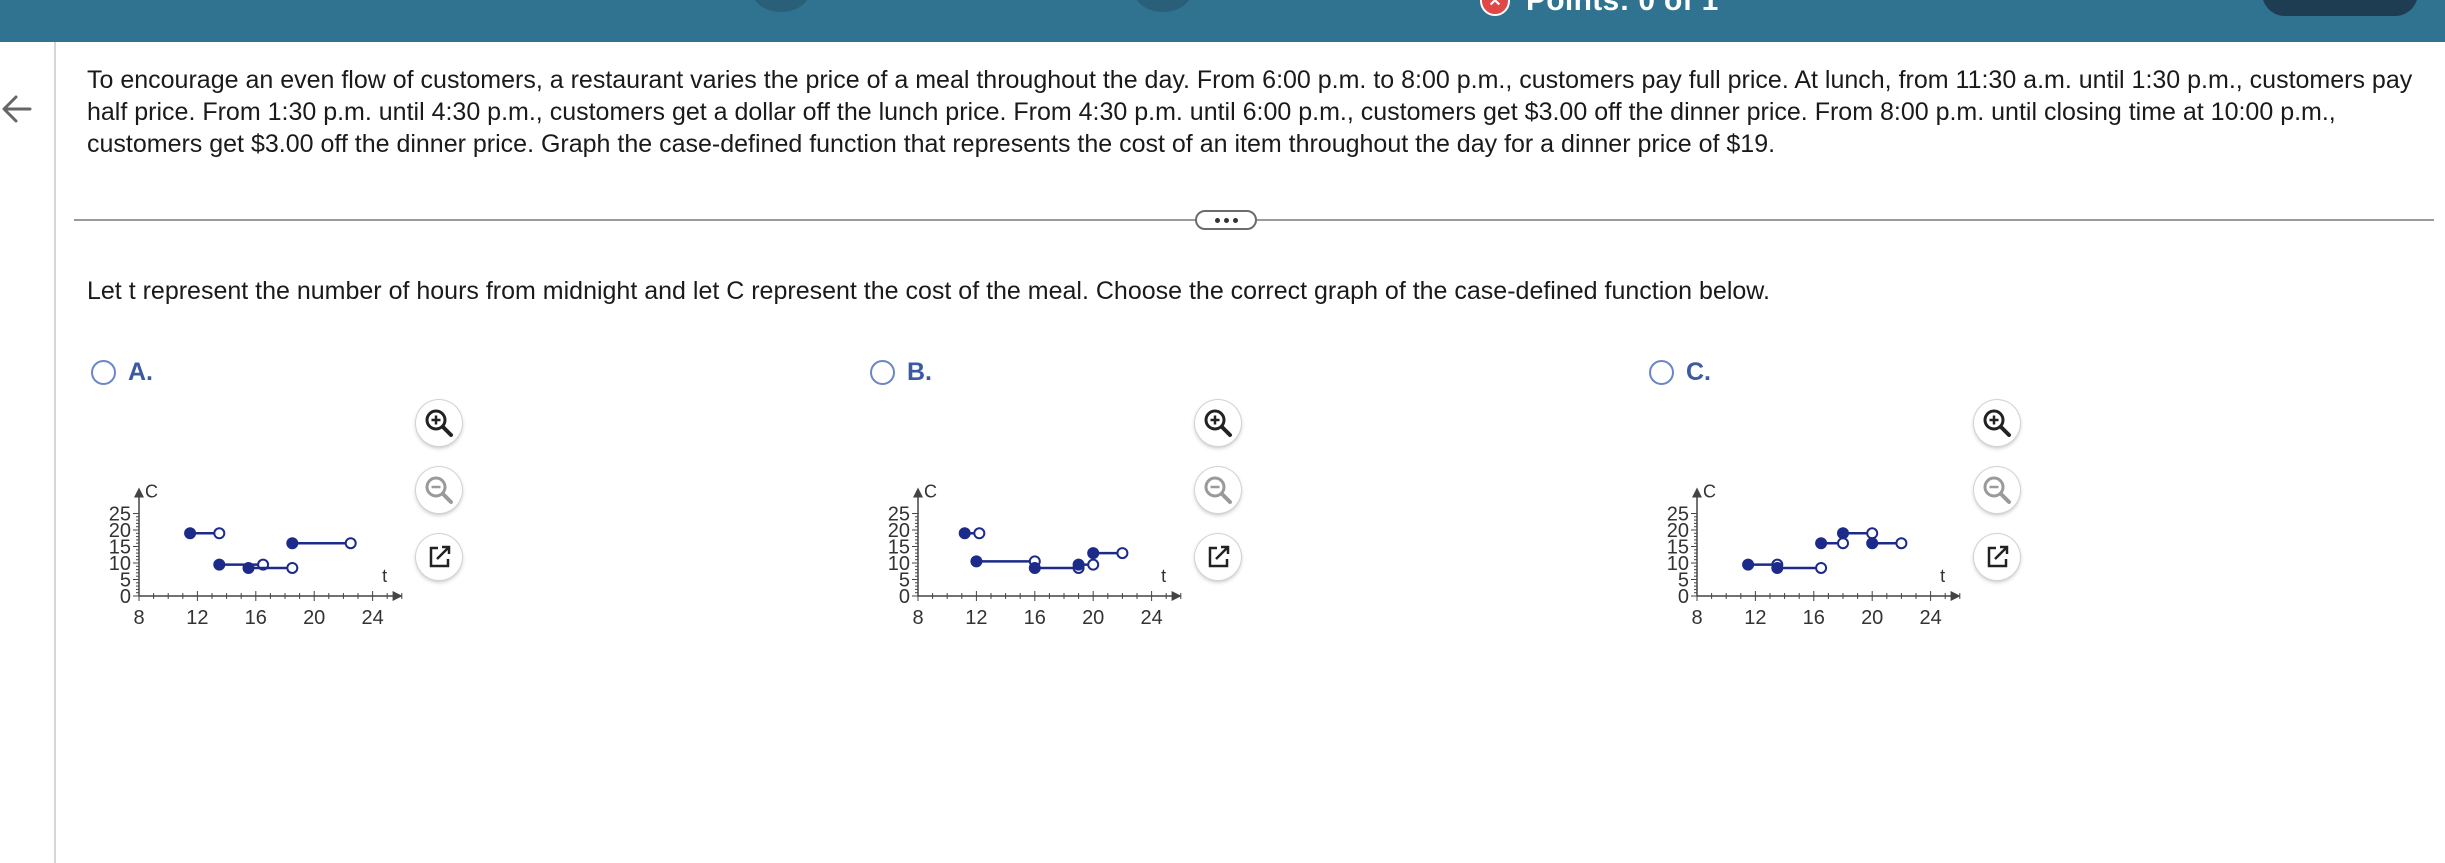 Image resolution: width=2445 pixels, height=863 pixels. I want to click on x-circle-icon: ✕, so click(1495, 8).